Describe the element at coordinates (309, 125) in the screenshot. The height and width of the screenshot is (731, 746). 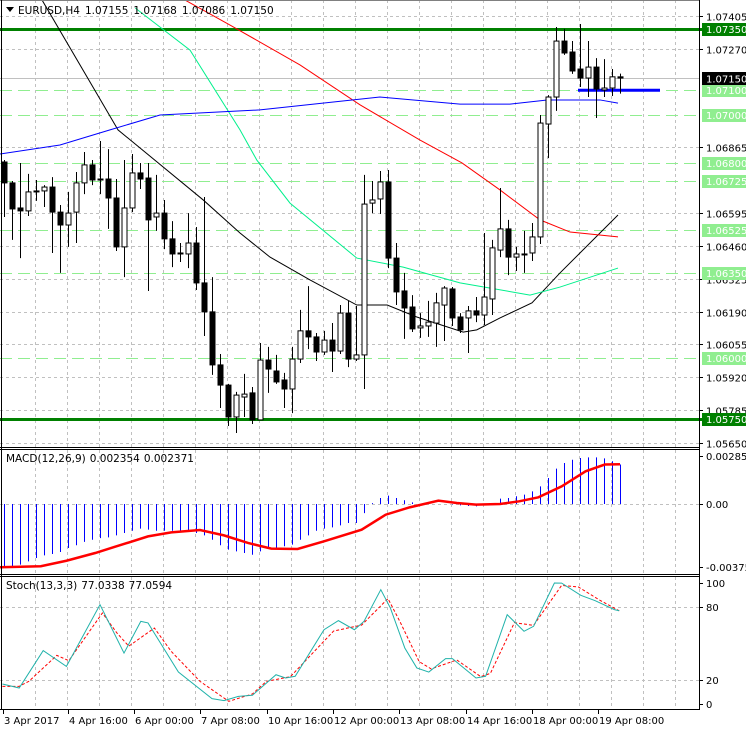
I see `ma-blue-line` at that location.